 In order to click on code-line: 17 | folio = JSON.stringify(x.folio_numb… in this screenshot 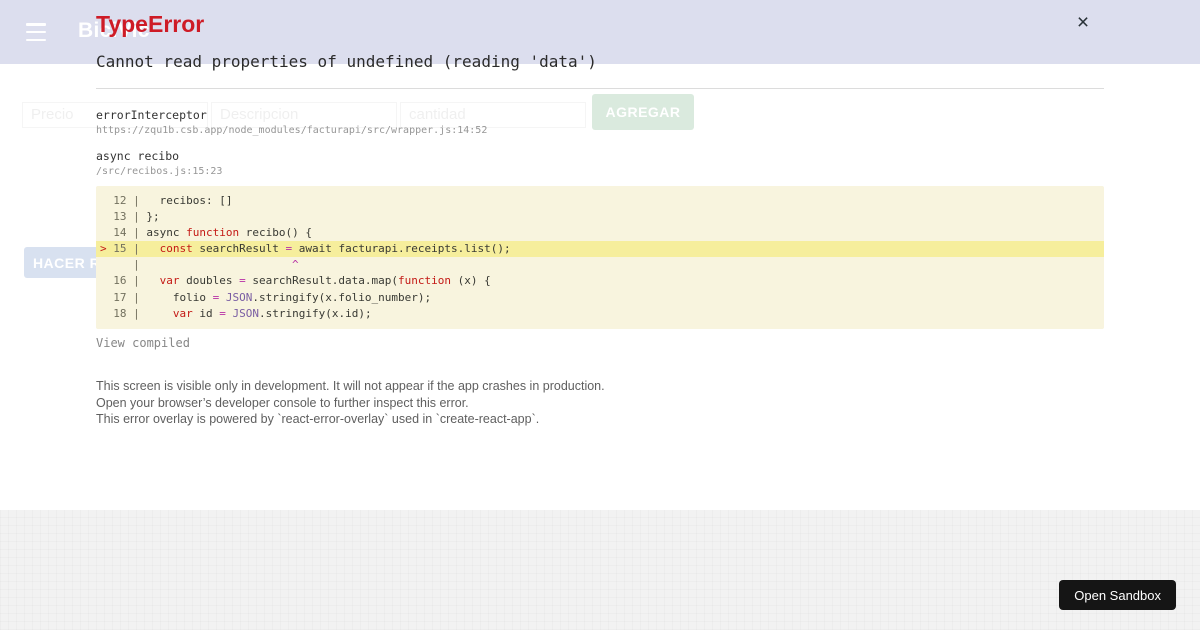, I will do `click(266, 297)`.